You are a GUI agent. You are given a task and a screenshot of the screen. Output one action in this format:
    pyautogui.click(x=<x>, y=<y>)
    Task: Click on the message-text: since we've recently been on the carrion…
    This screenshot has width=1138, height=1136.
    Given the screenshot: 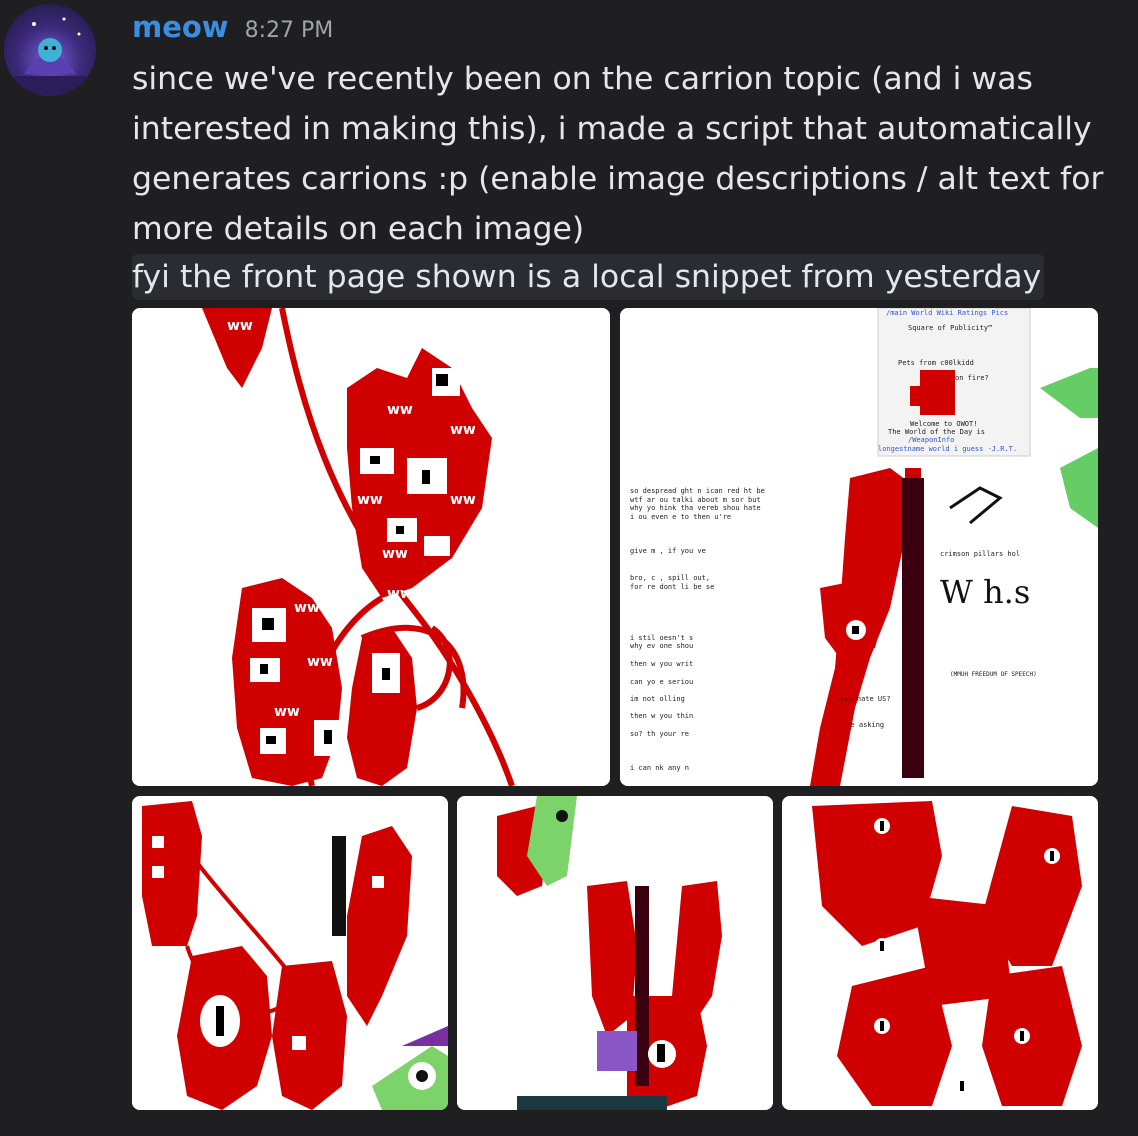 What is the action you would take?
    pyautogui.click(x=623, y=154)
    